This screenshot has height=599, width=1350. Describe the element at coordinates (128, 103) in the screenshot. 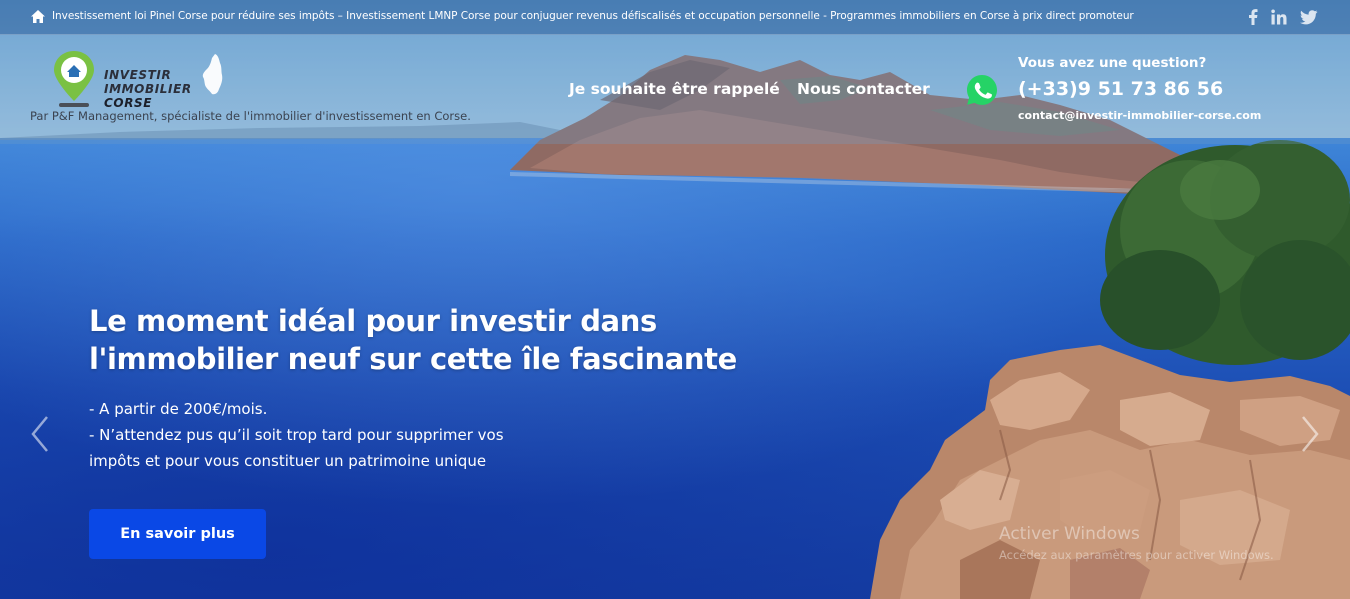

I see `logo-line-3: CORSE` at that location.